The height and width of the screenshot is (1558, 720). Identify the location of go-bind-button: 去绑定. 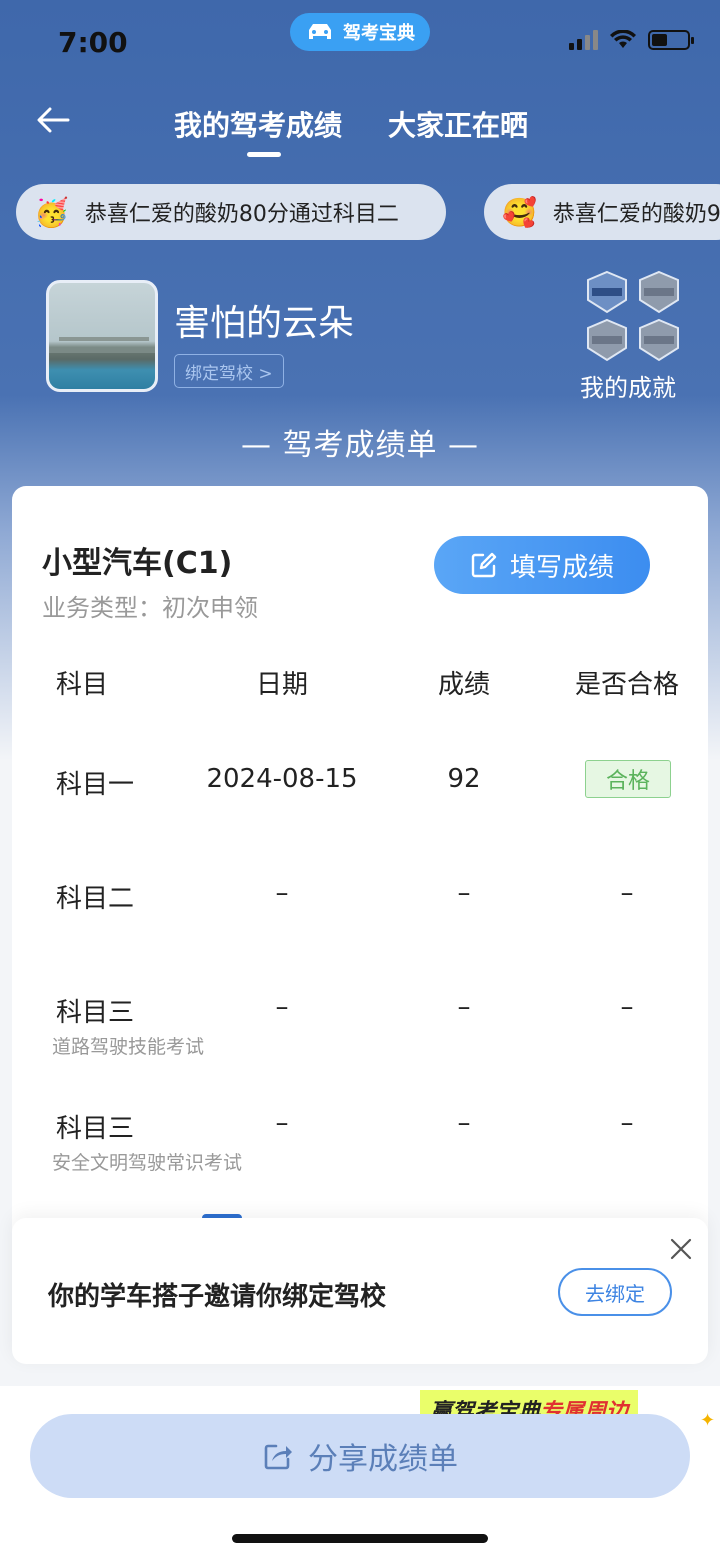
(615, 1292).